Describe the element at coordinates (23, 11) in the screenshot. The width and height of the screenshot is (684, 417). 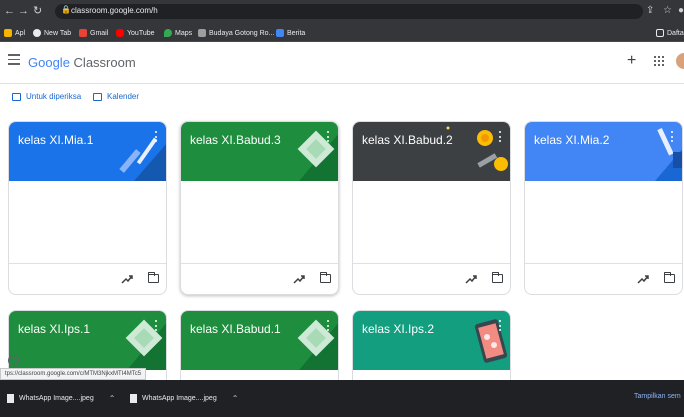
I see `forward-icon: →` at that location.